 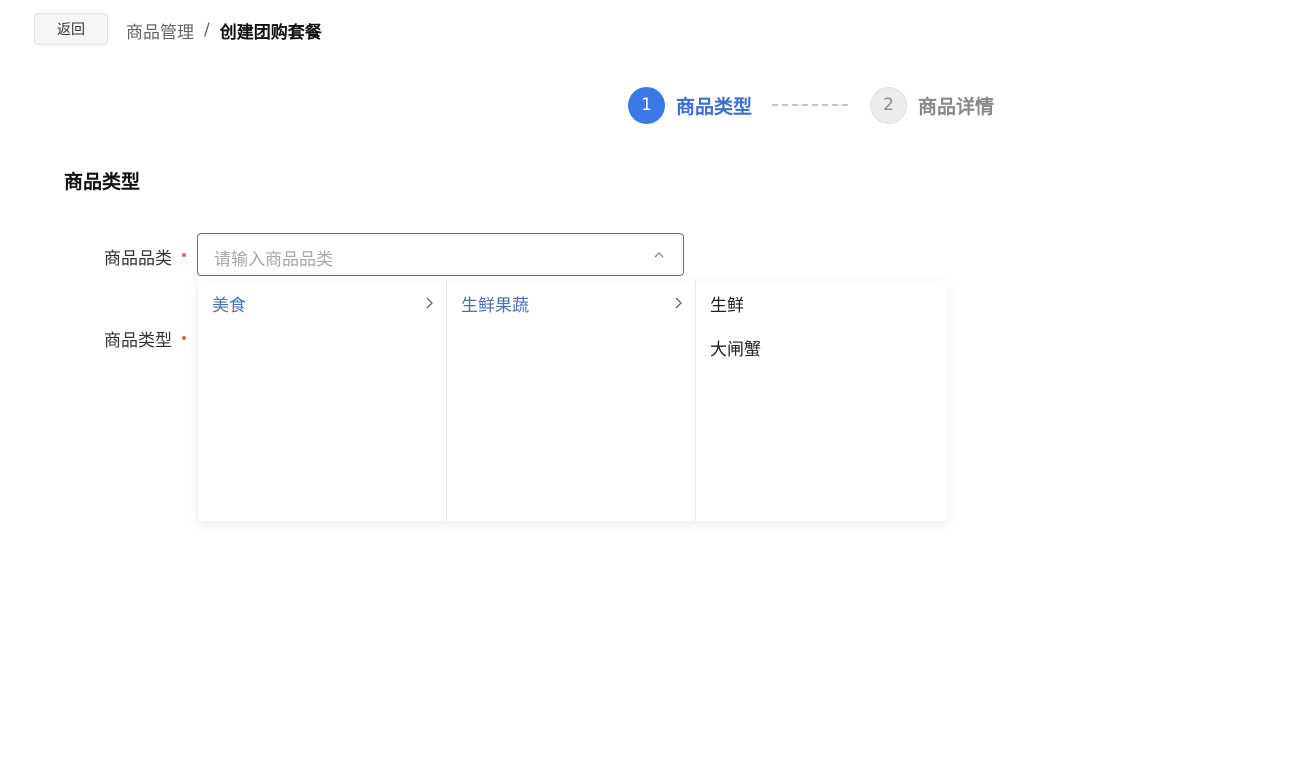 I want to click on cascader-option-label: 生鲜, so click(x=727, y=305).